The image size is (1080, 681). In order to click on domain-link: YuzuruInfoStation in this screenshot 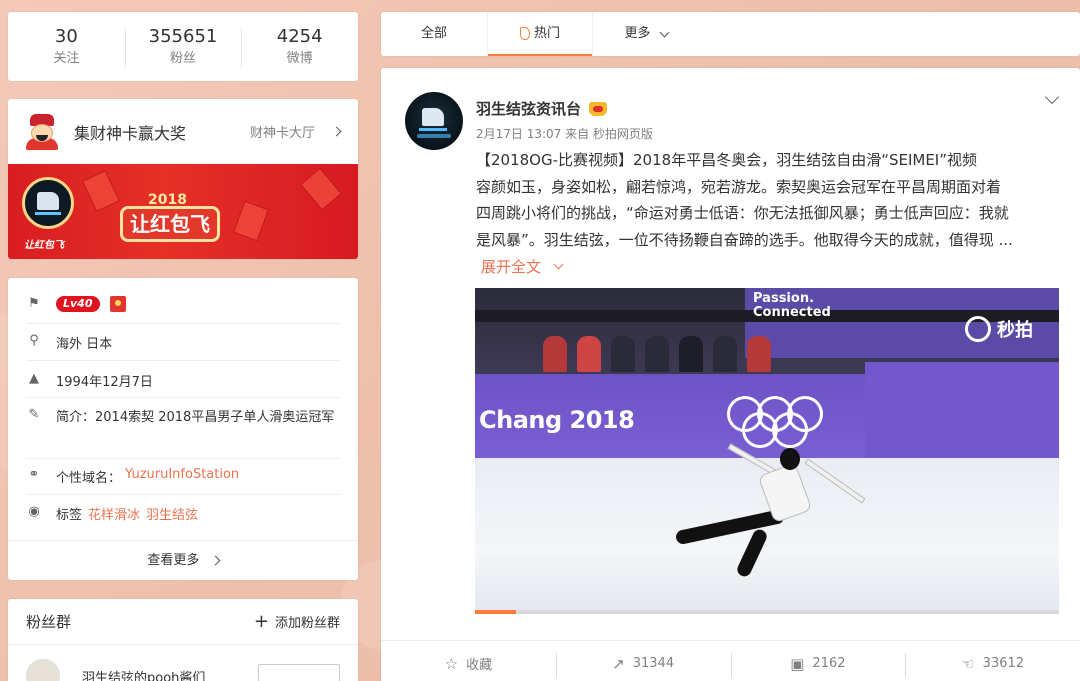, I will do `click(182, 474)`.